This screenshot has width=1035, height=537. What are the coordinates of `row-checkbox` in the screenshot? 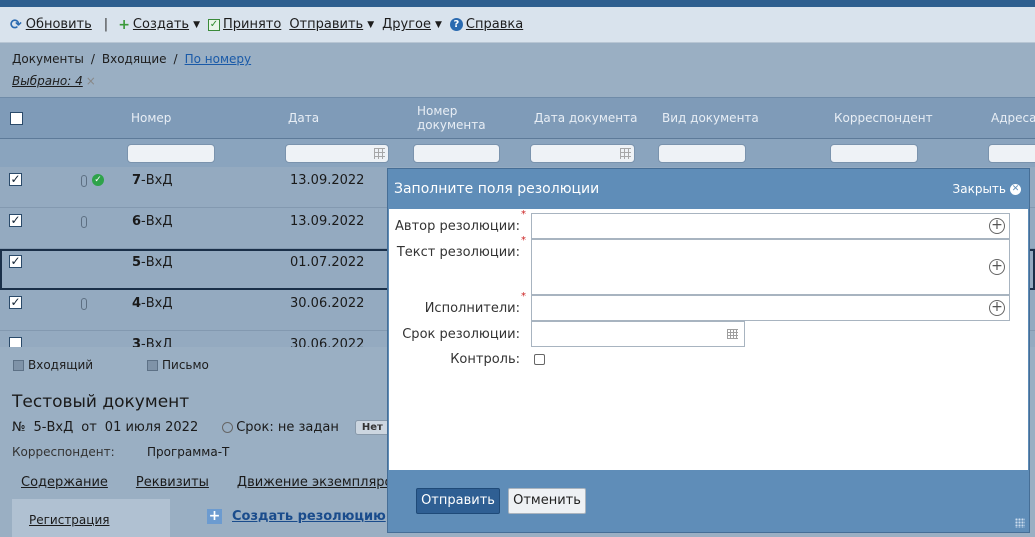 It's located at (15, 342).